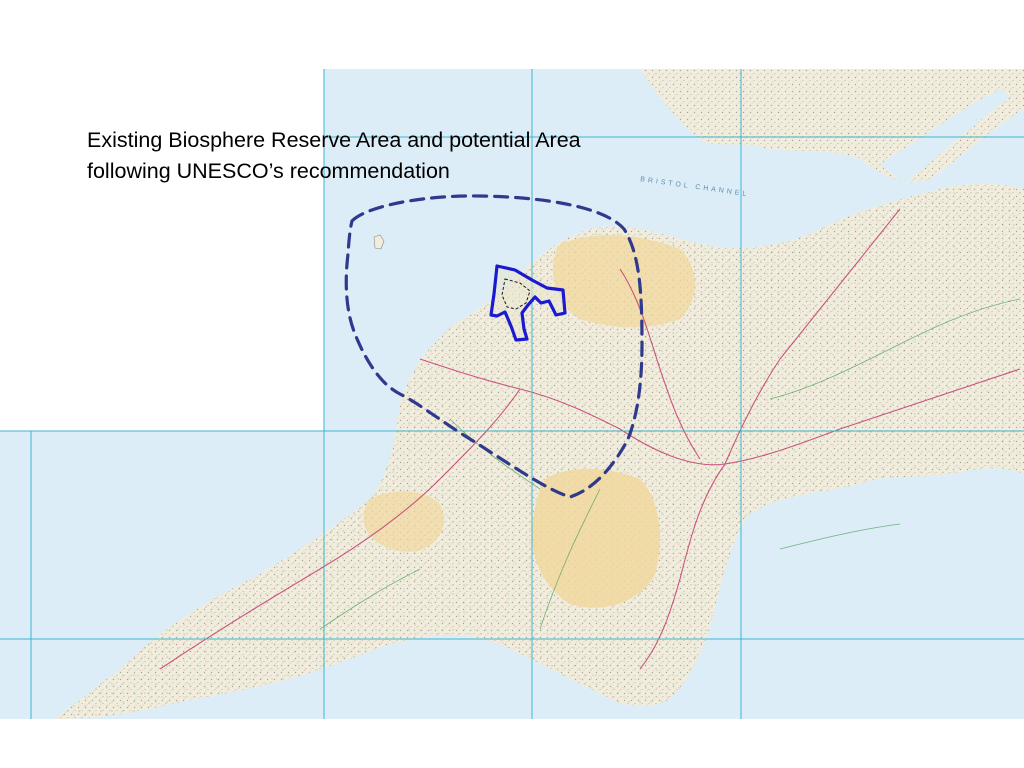 This screenshot has width=1024, height=768. I want to click on slide-title-line-2: following UNESCO’s recommendation, so click(268, 171).